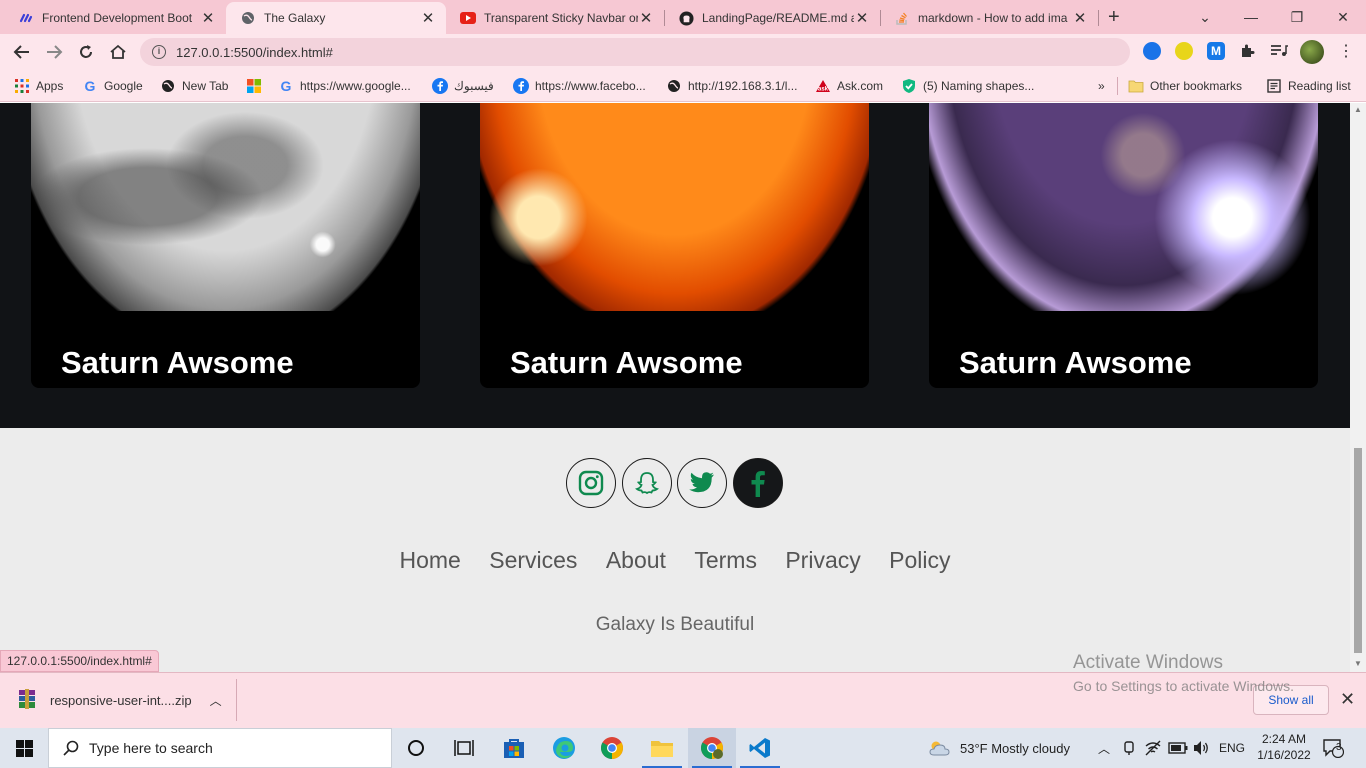  Describe the element at coordinates (635, 52) in the screenshot. I see `address-bar: i 127.0.0.1:5500/index.html#` at that location.